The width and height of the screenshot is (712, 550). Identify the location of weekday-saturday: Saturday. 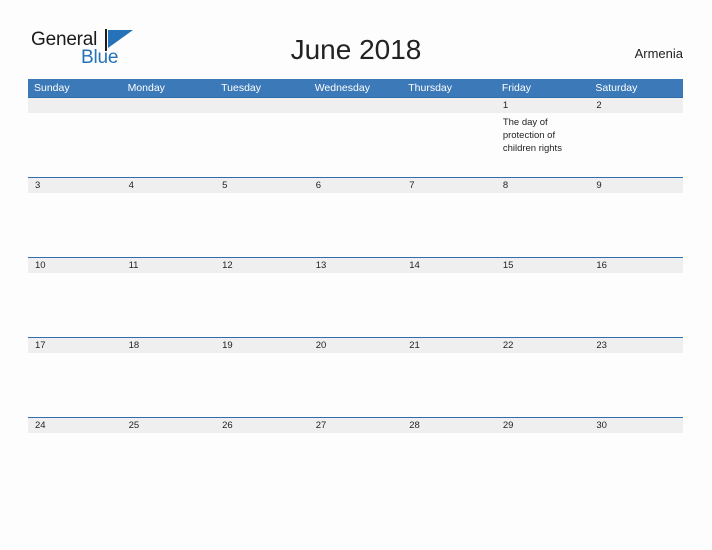
(616, 88).